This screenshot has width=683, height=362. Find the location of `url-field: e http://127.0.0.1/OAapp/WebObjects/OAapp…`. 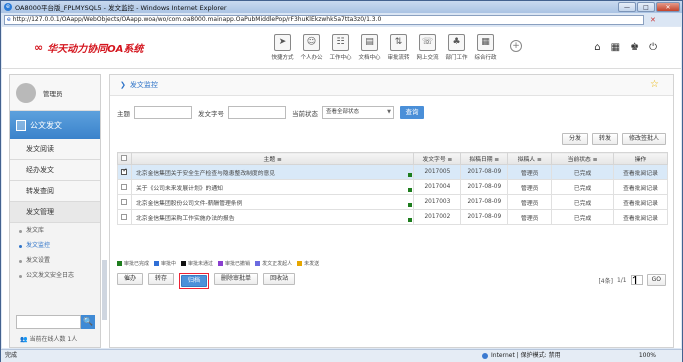

url-field: e http://127.0.0.1/OAapp/WebObjects/OAapp… is located at coordinates (324, 19).